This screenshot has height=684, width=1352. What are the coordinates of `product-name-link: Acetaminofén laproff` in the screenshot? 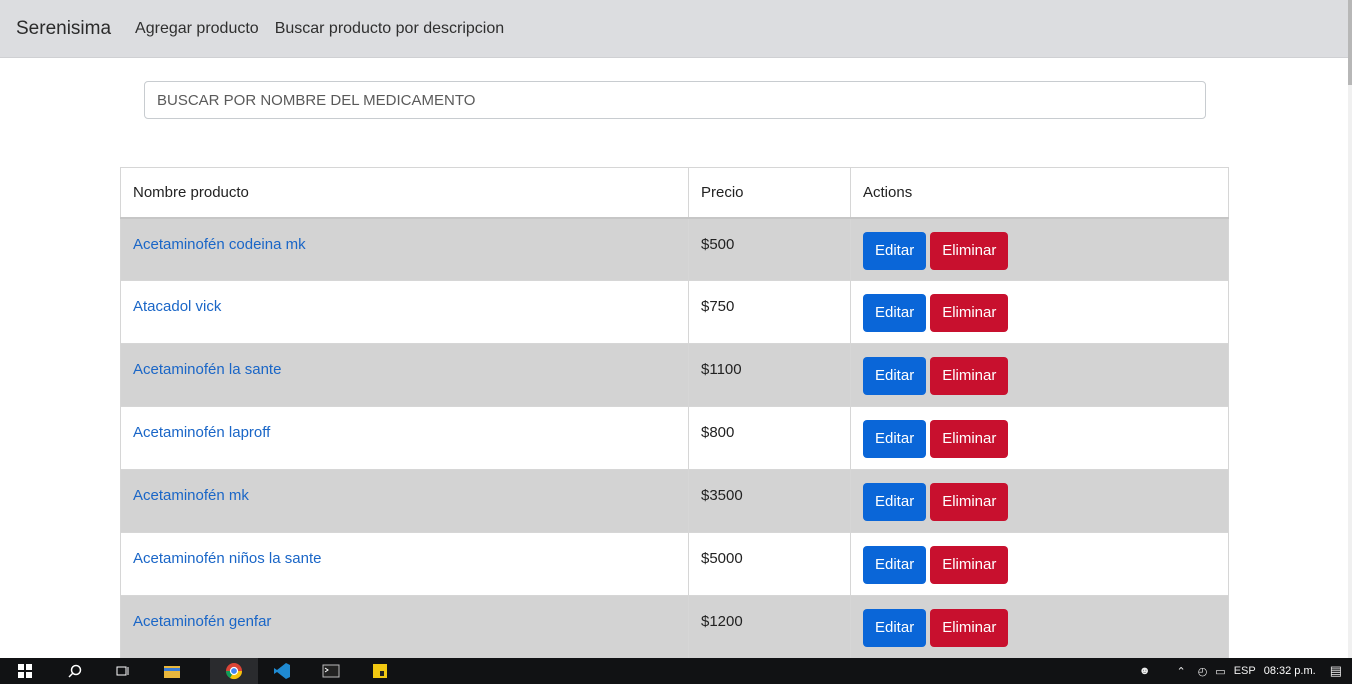 It's located at (201, 432).